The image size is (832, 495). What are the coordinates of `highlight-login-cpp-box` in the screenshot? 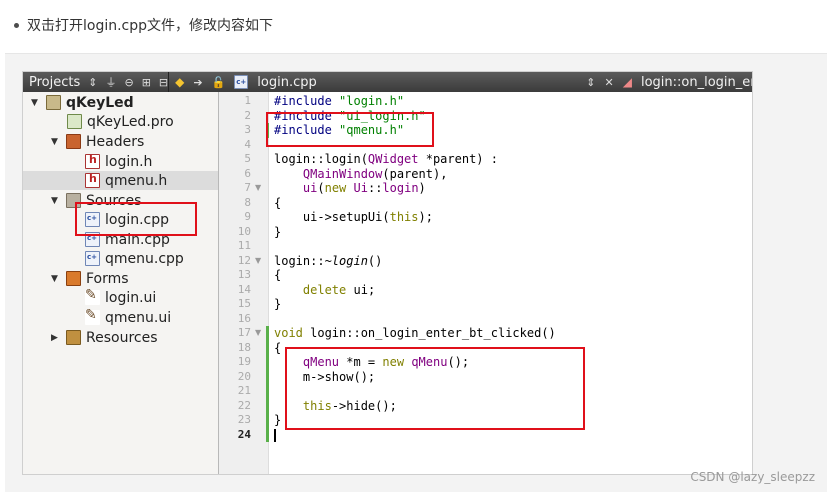 It's located at (136, 219).